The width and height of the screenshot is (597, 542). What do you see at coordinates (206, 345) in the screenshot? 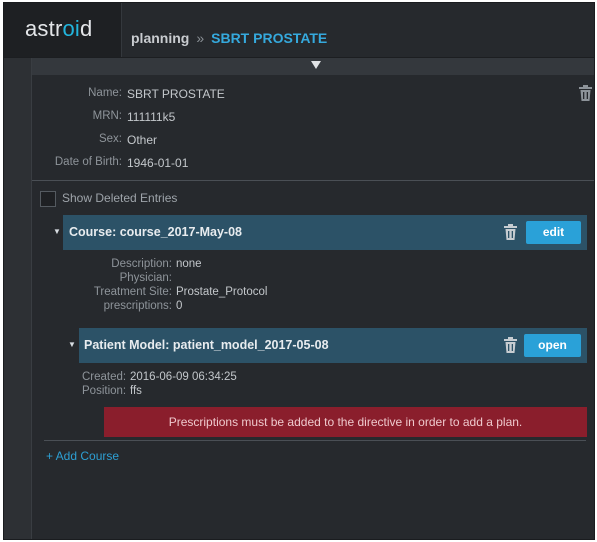
I see `patient-model-title: Patient Model: patient_model_2017-05-08` at bounding box center [206, 345].